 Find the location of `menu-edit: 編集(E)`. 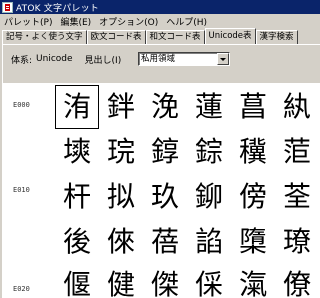

menu-edit: 編集(E) is located at coordinates (75, 21).